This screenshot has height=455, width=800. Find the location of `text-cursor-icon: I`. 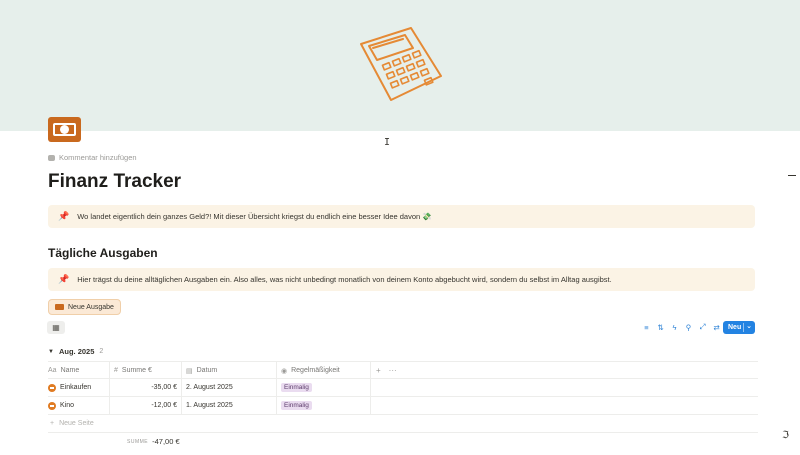

text-cursor-icon: I is located at coordinates (387, 142).